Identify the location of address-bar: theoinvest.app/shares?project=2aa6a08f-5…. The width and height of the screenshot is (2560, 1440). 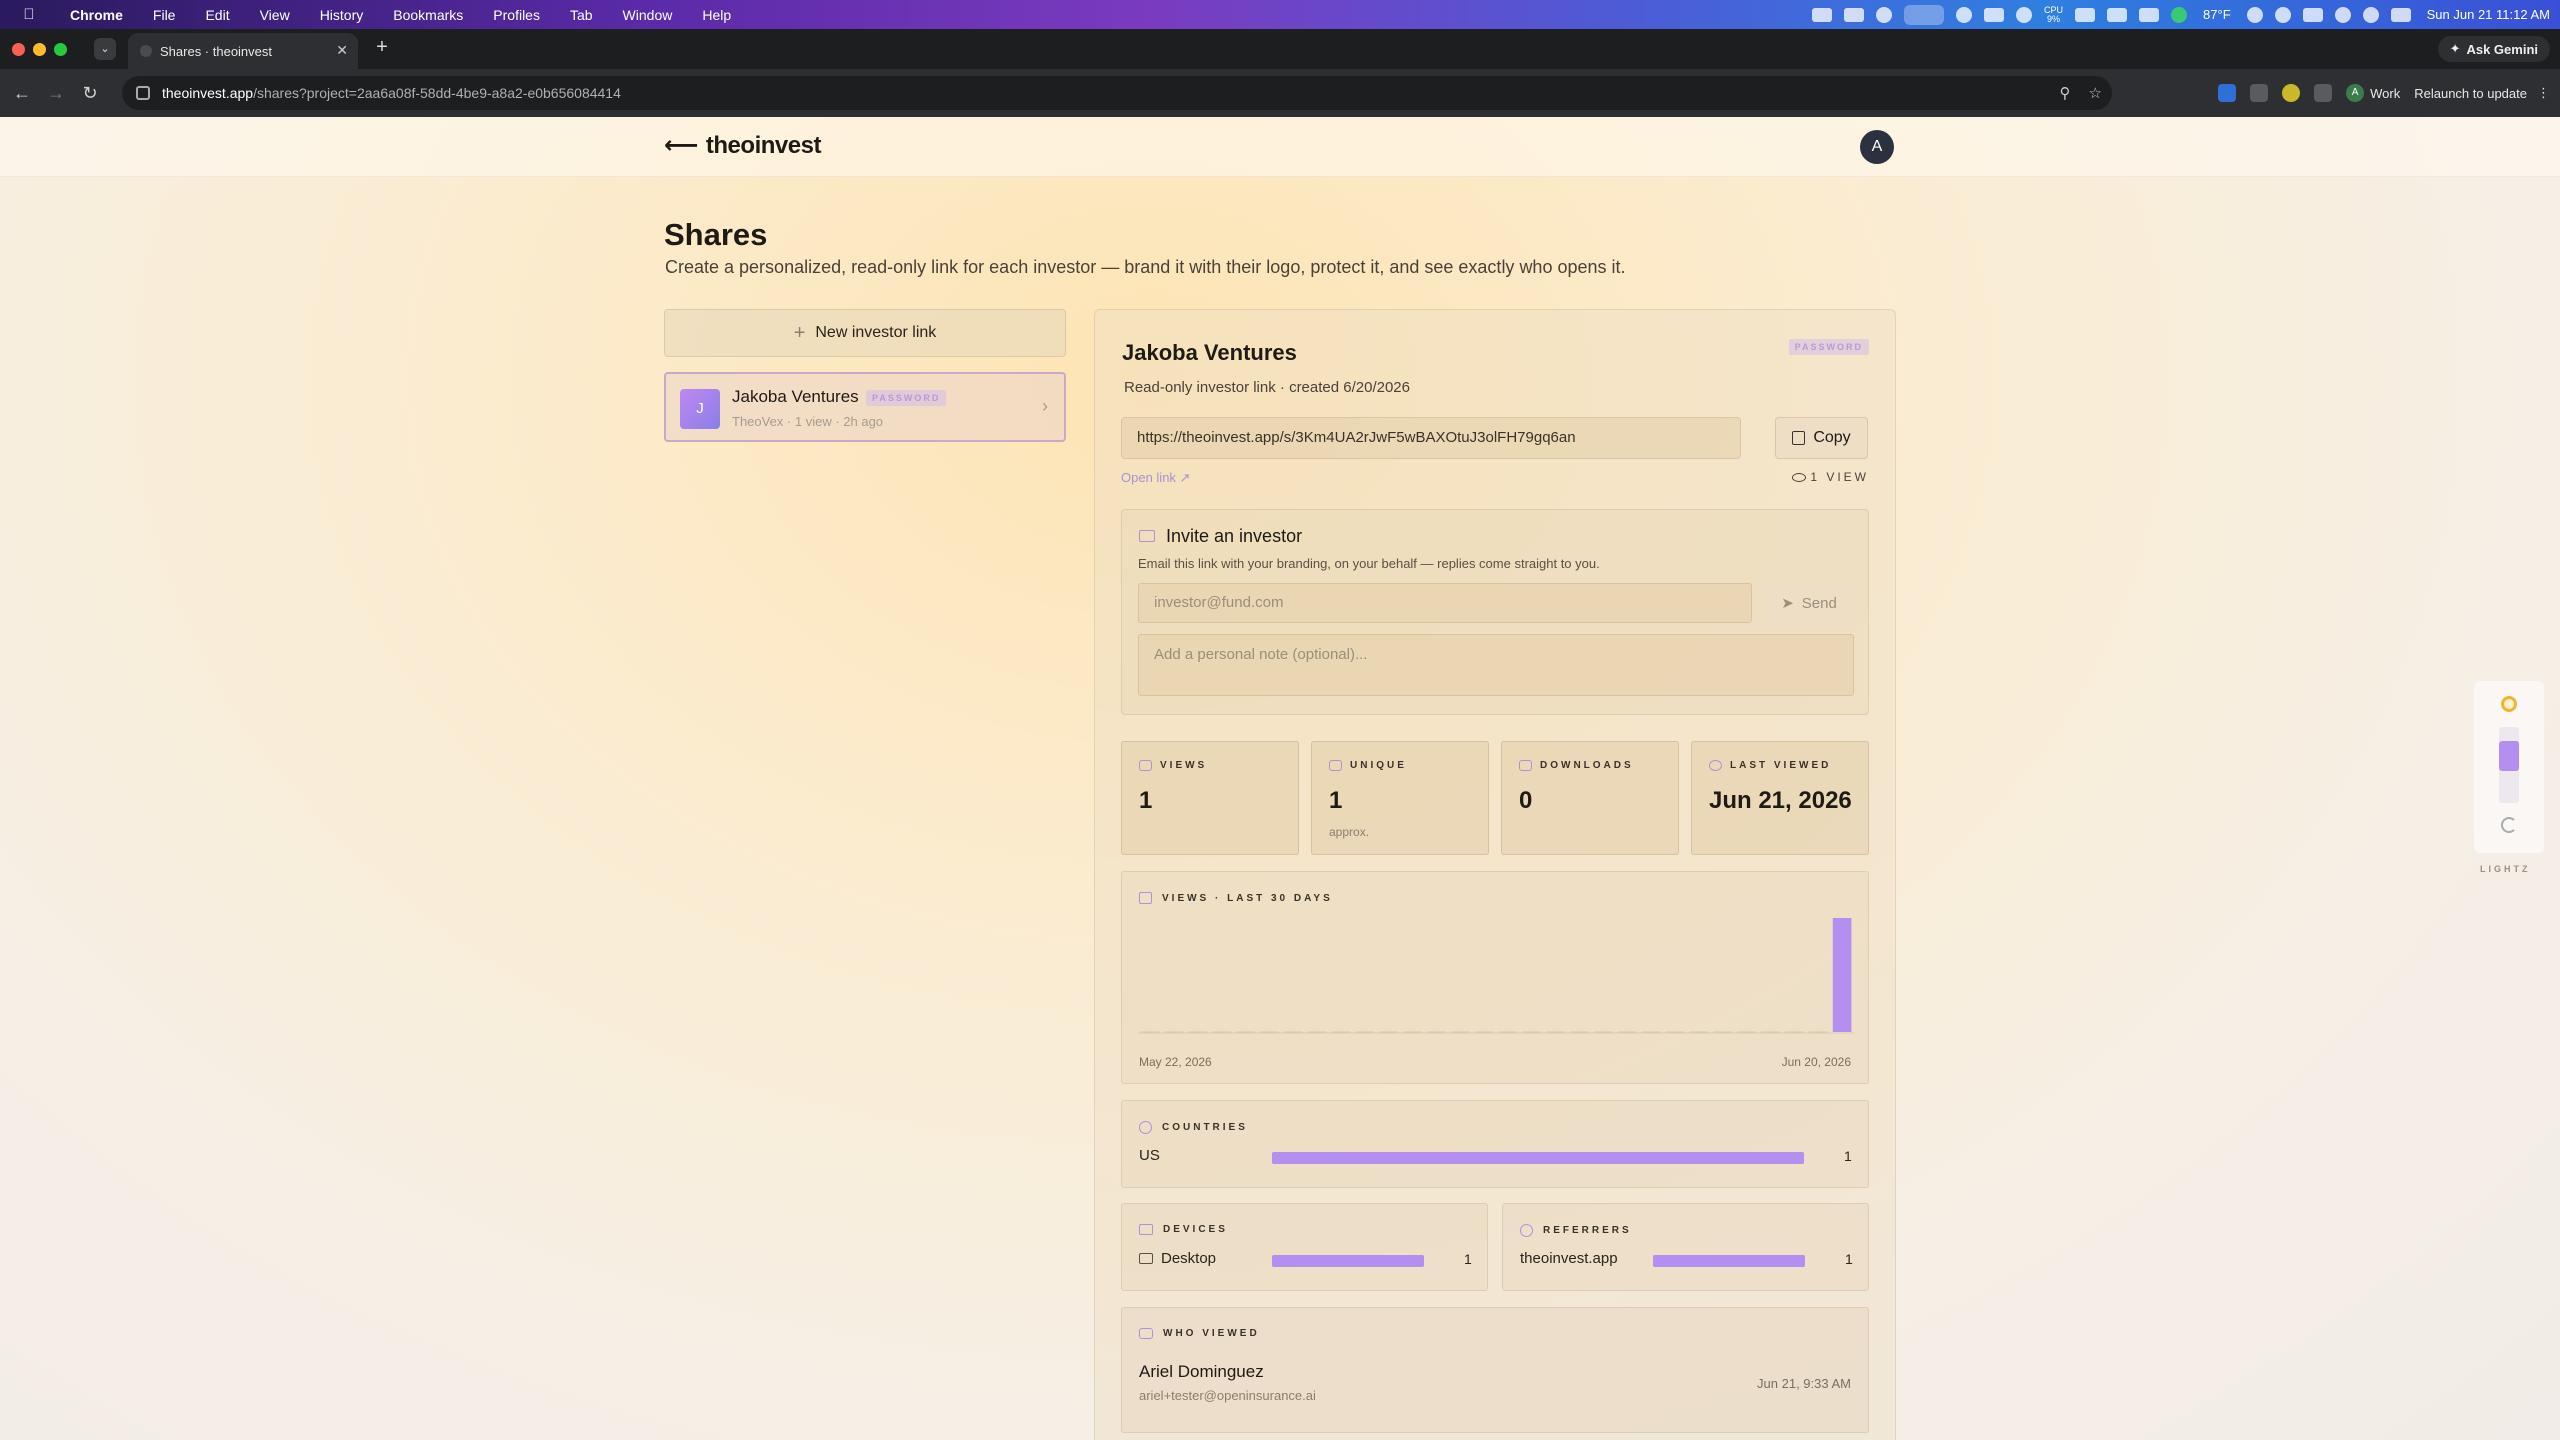
(1117, 93).